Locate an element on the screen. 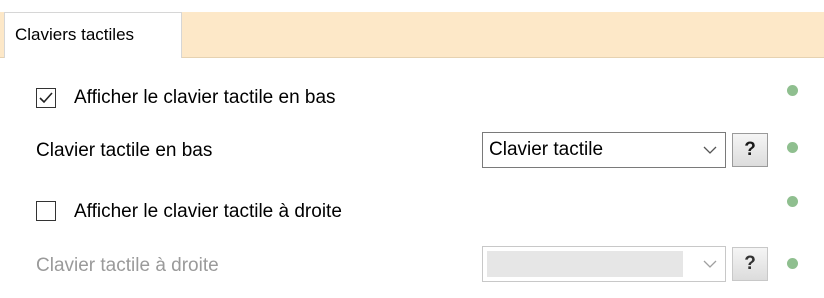 The width and height of the screenshot is (824, 298). tab-strip-top is located at coordinates (412, 6).